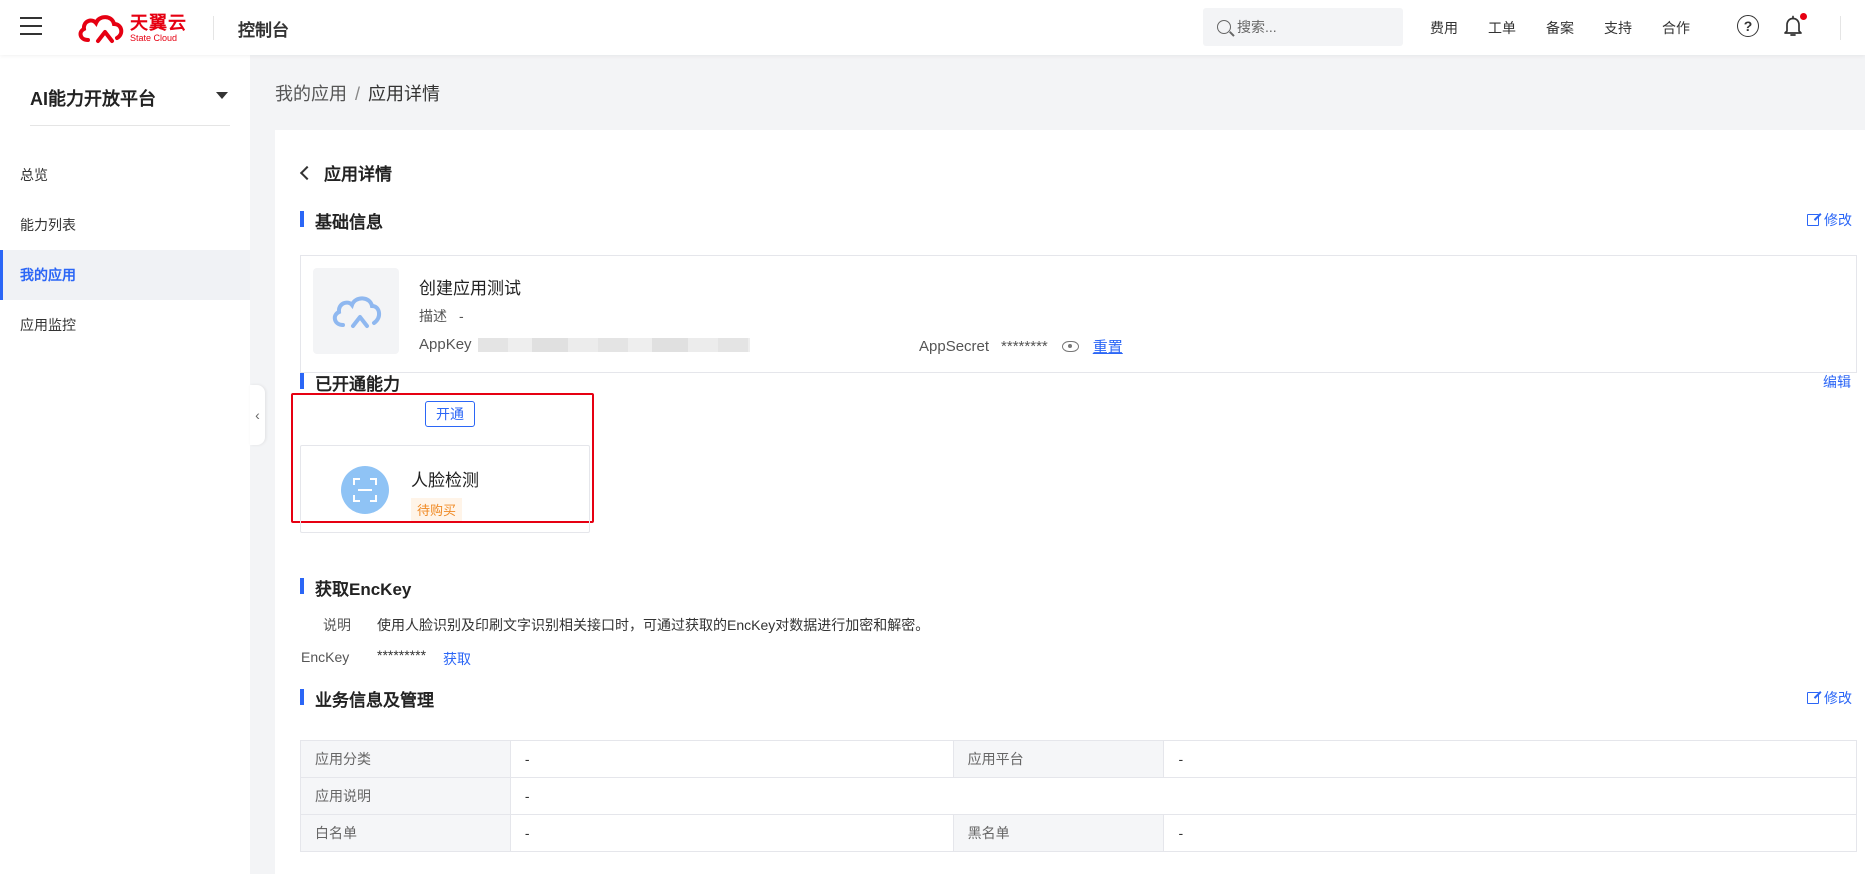 The height and width of the screenshot is (874, 1865). What do you see at coordinates (125, 225) in the screenshot?
I see `sidebar-item-capability-list: 能力列表` at bounding box center [125, 225].